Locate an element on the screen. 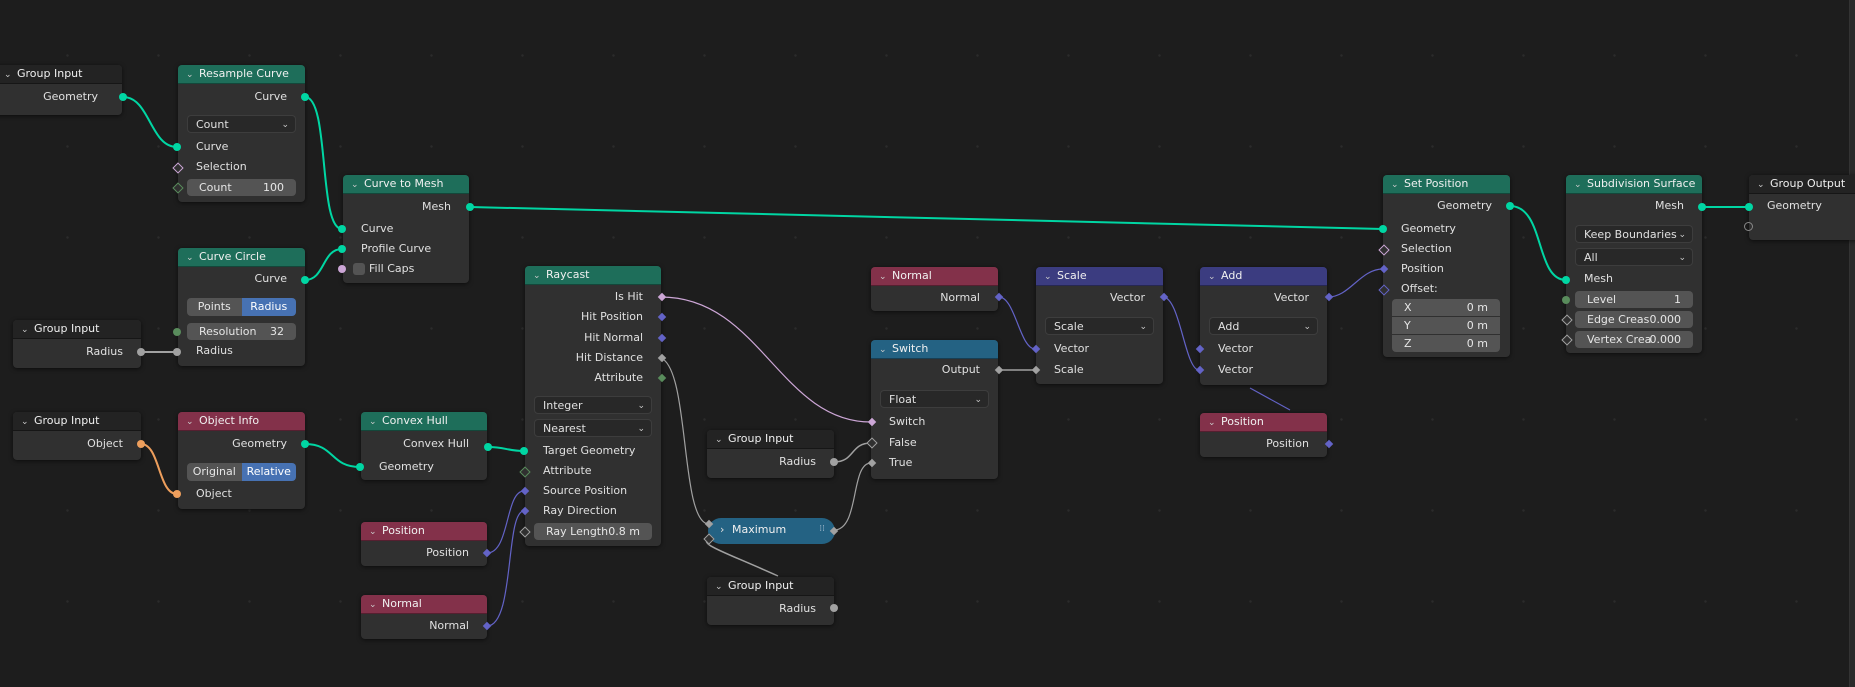 The image size is (1855, 687). node-header: ⌄ Switch is located at coordinates (934, 349).